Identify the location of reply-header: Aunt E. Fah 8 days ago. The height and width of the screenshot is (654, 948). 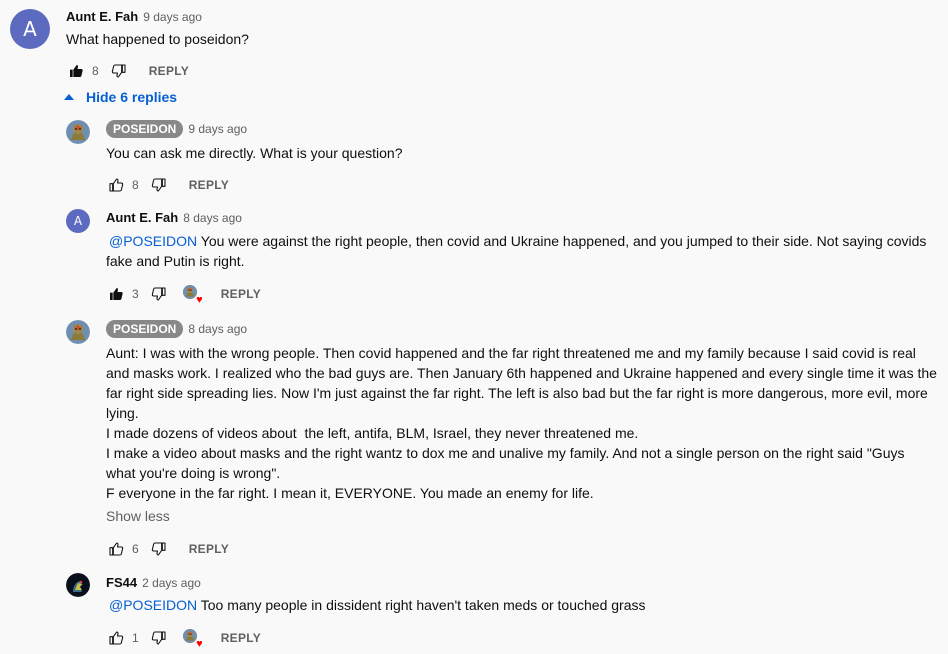
(174, 217).